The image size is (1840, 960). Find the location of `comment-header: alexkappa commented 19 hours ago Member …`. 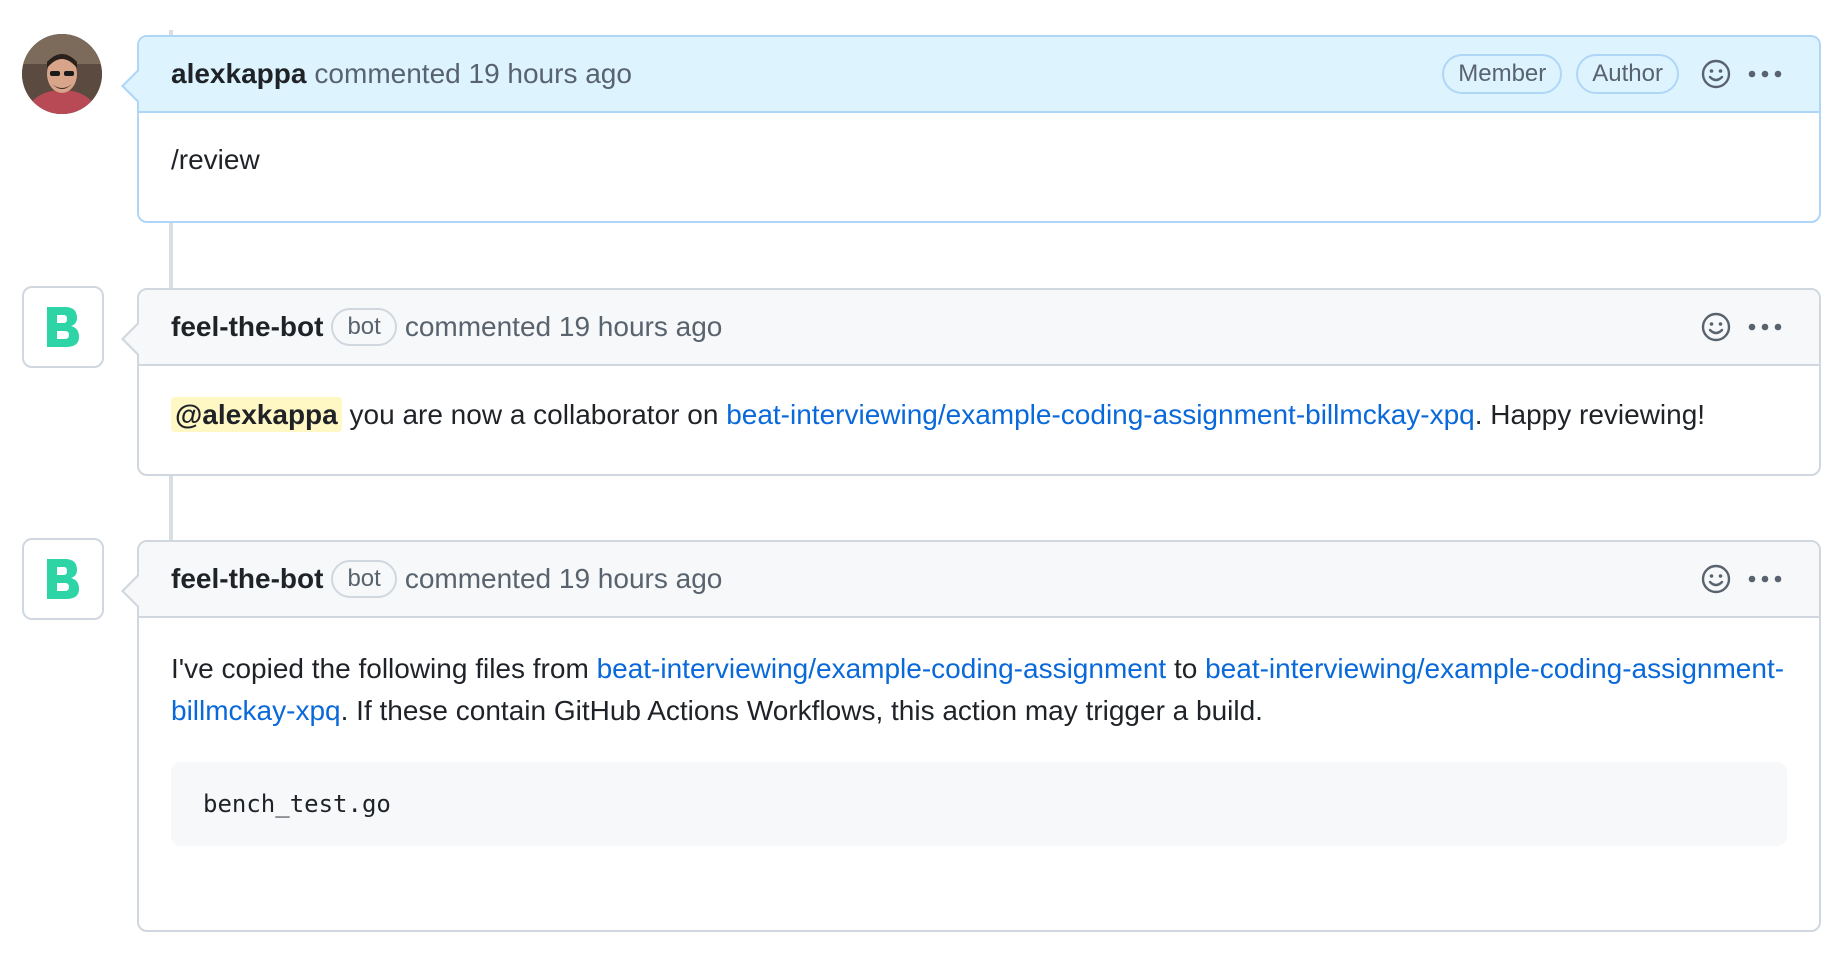

comment-header: alexkappa commented 19 hours ago Member … is located at coordinates (979, 75).